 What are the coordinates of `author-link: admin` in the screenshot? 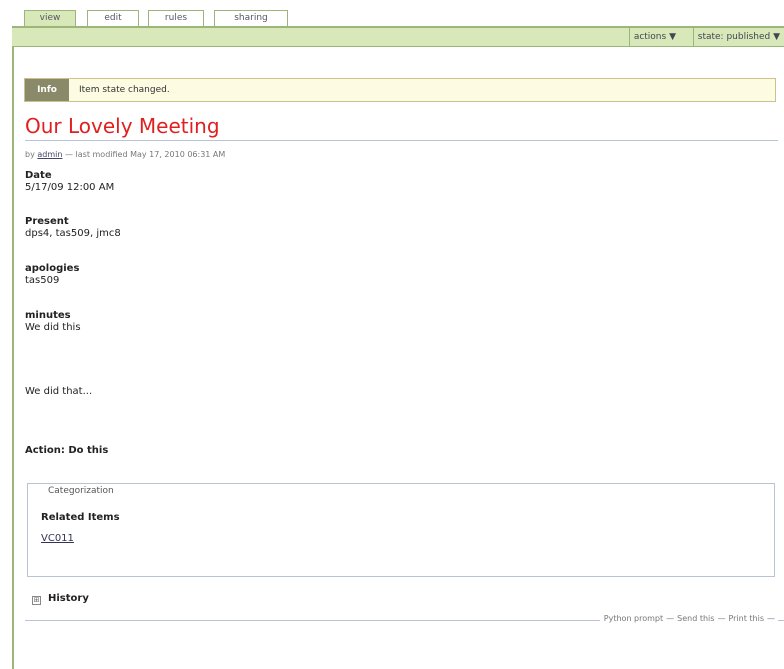 It's located at (49, 154).